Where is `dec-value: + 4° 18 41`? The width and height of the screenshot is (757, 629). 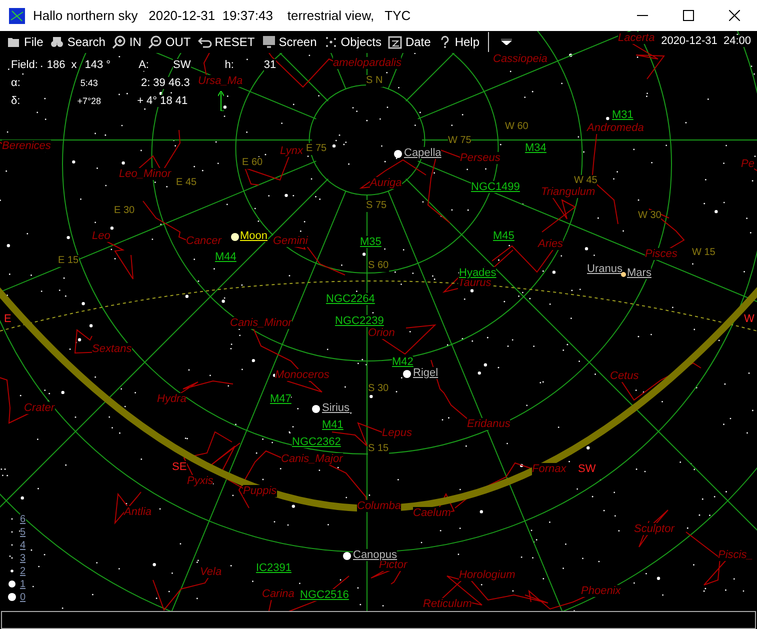
dec-value: + 4° 18 41 is located at coordinates (162, 101).